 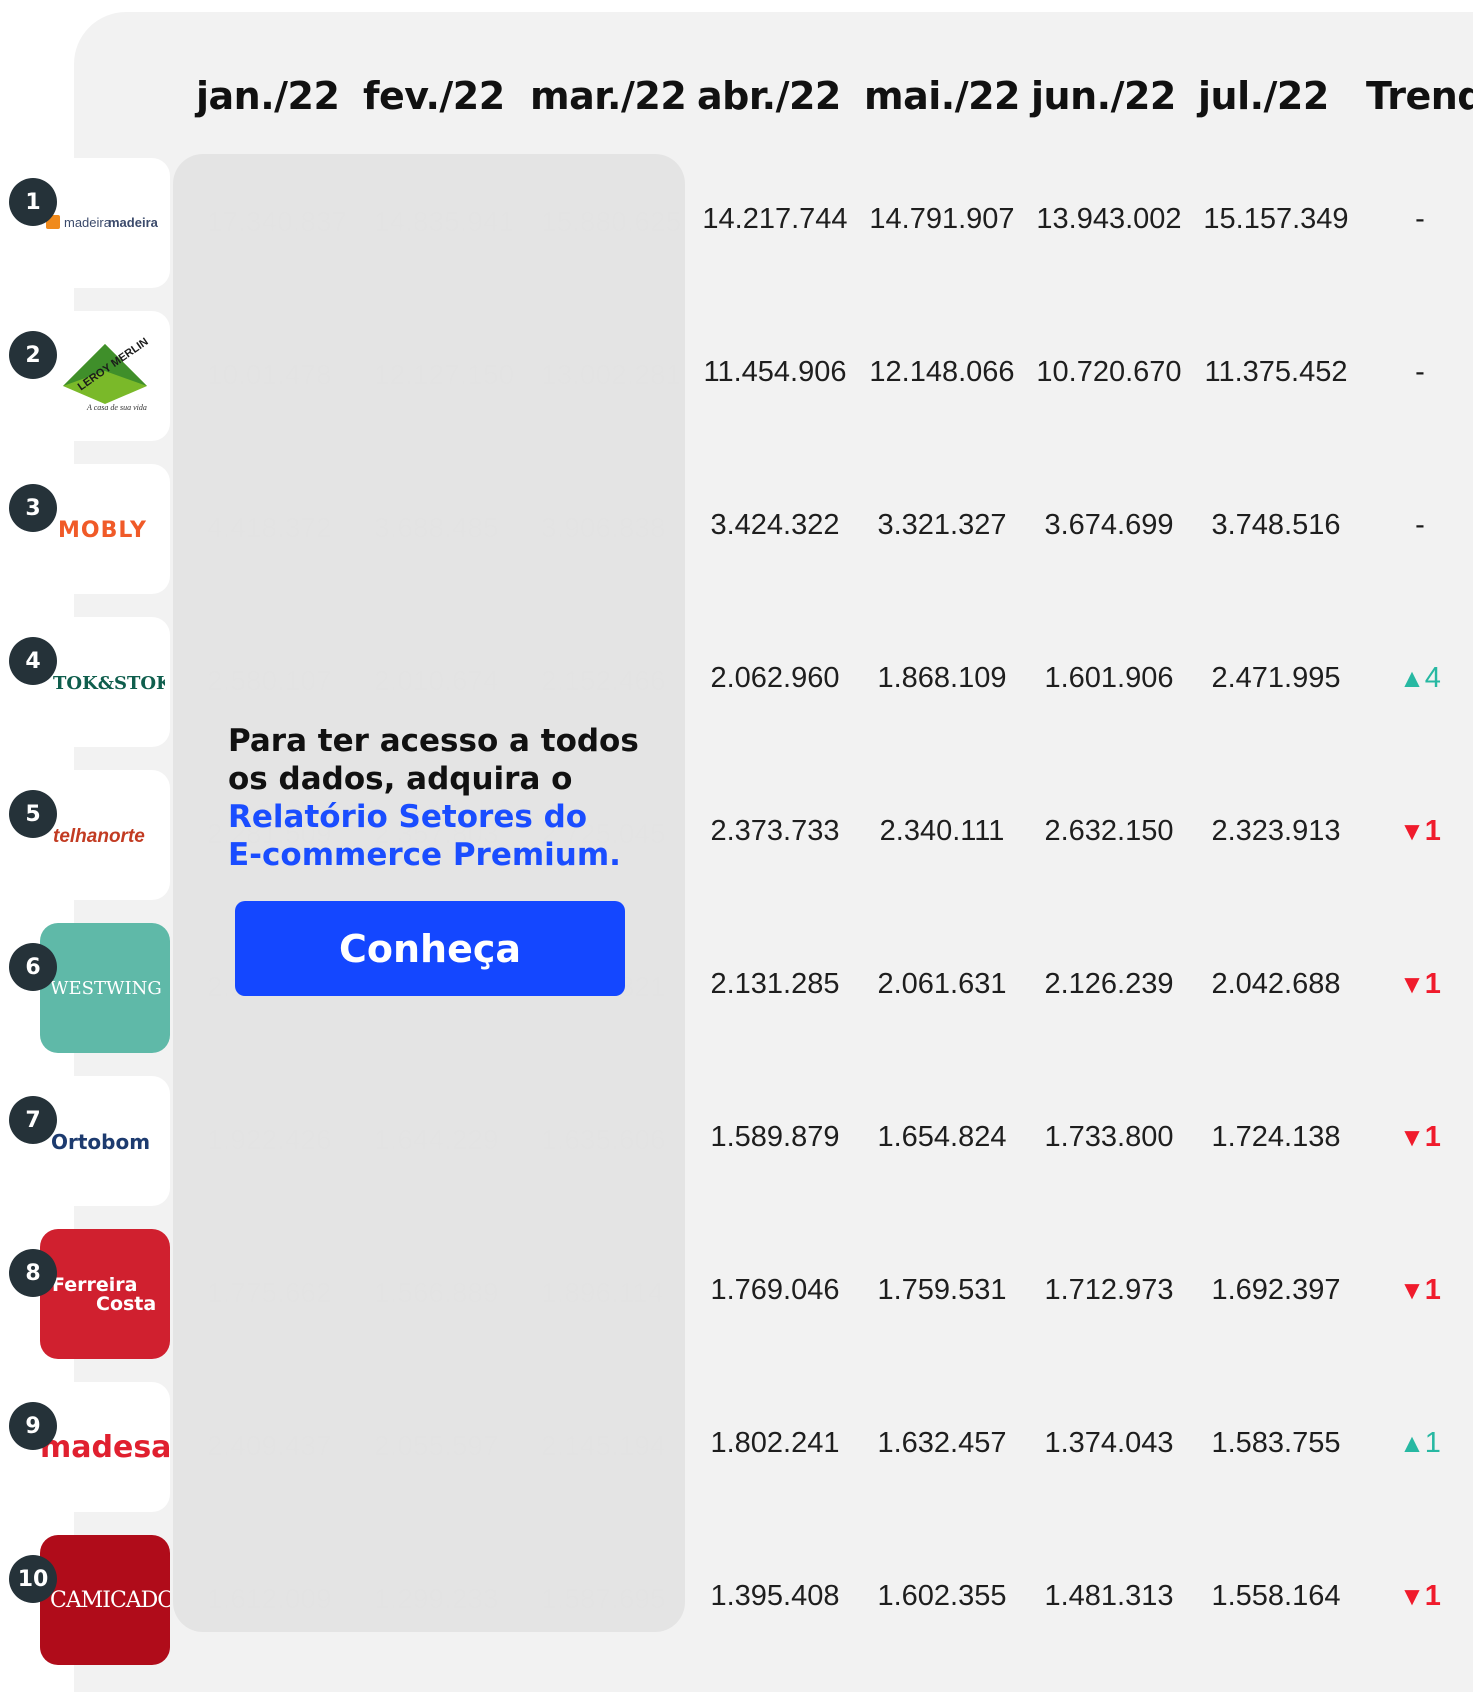 I want to click on store-logo: Ferreira Costa, so click(x=105, y=1294).